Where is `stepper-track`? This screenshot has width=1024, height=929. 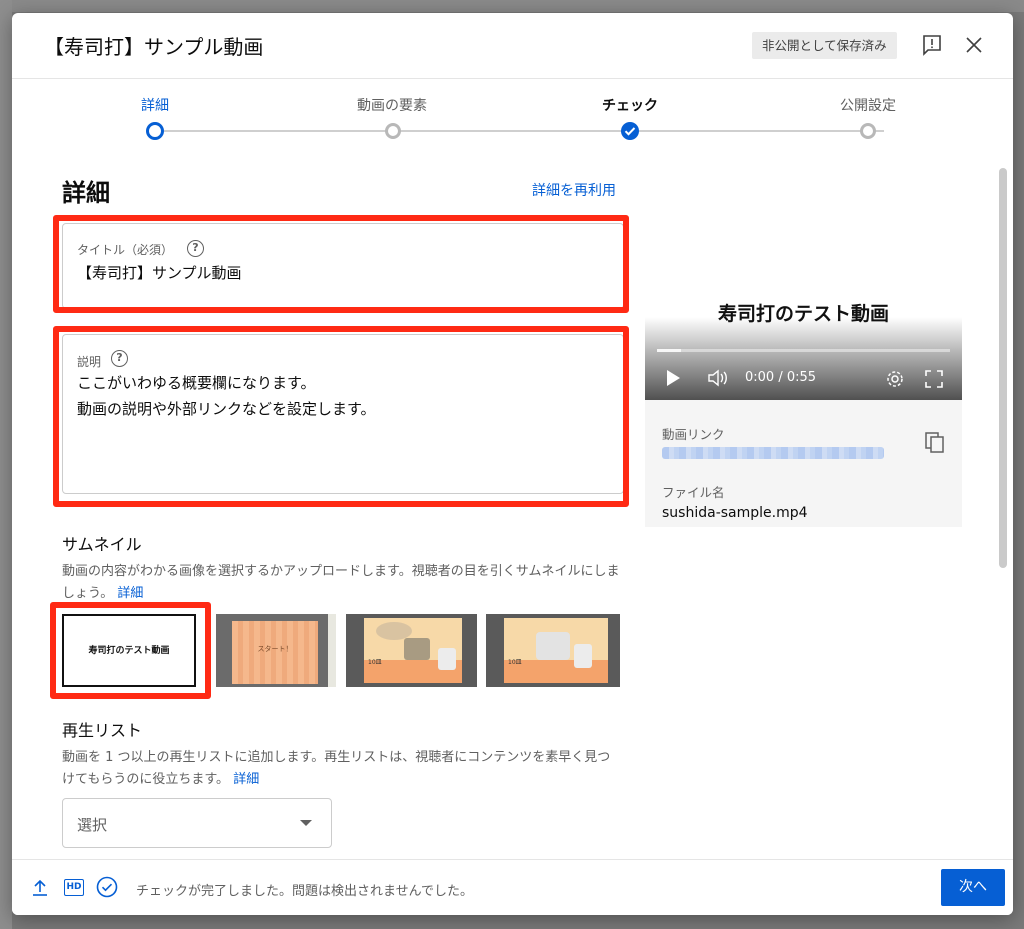
stepper-track is located at coordinates (524, 131).